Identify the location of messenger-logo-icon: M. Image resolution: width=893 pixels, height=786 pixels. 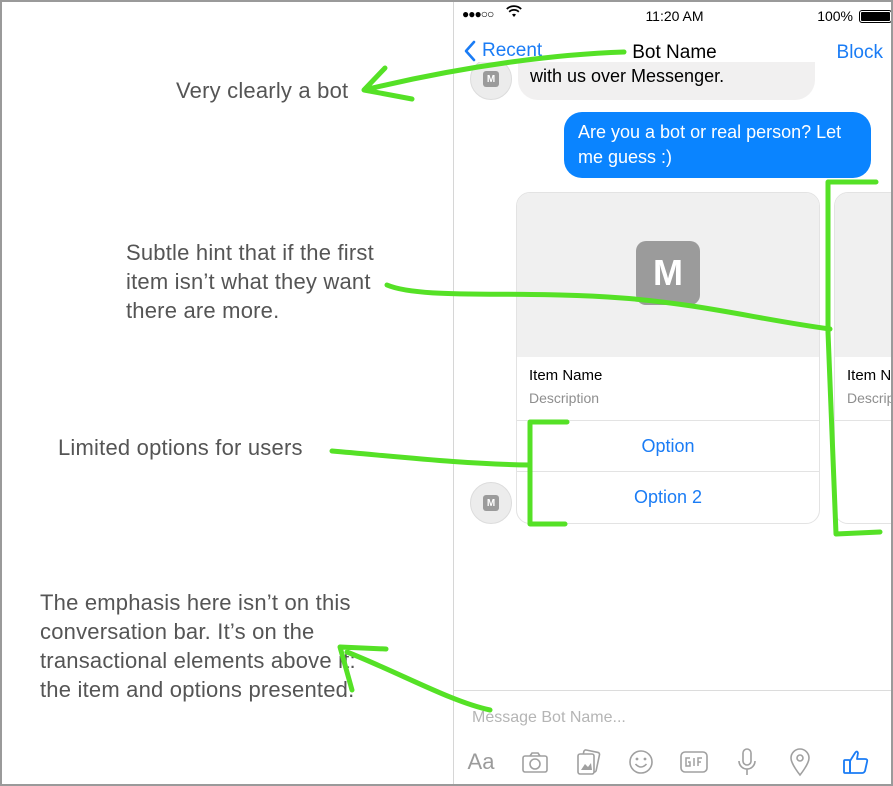
(668, 273).